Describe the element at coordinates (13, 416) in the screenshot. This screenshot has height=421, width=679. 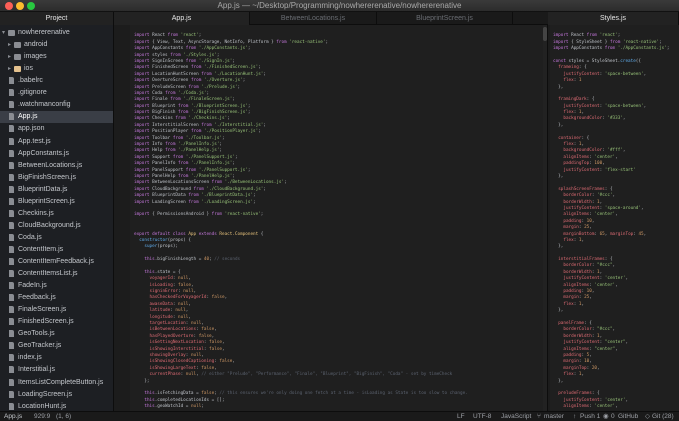
I see `status-file: App.js` at that location.